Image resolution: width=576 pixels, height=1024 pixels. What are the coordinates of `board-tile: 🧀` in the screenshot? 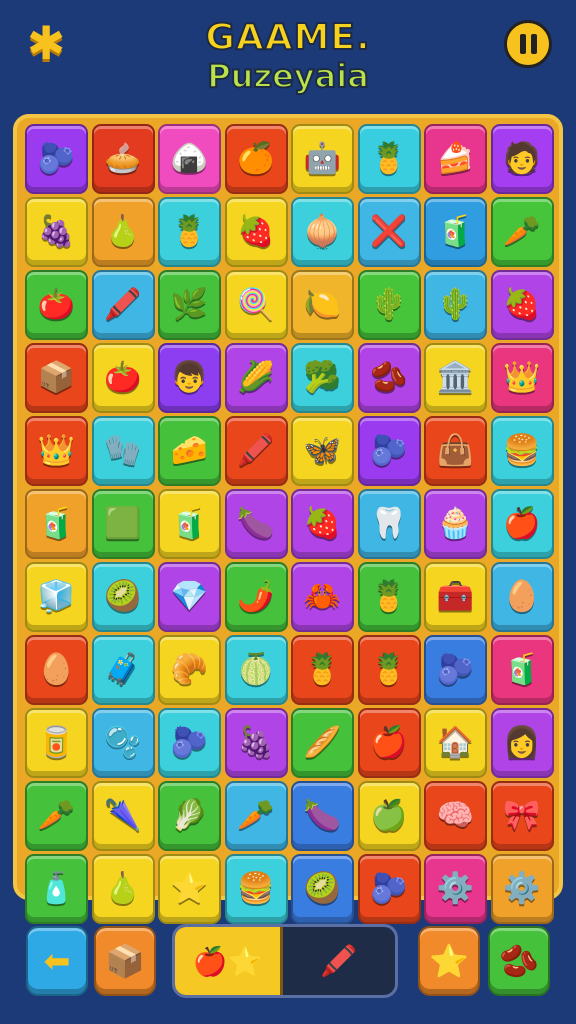 It's located at (189, 451).